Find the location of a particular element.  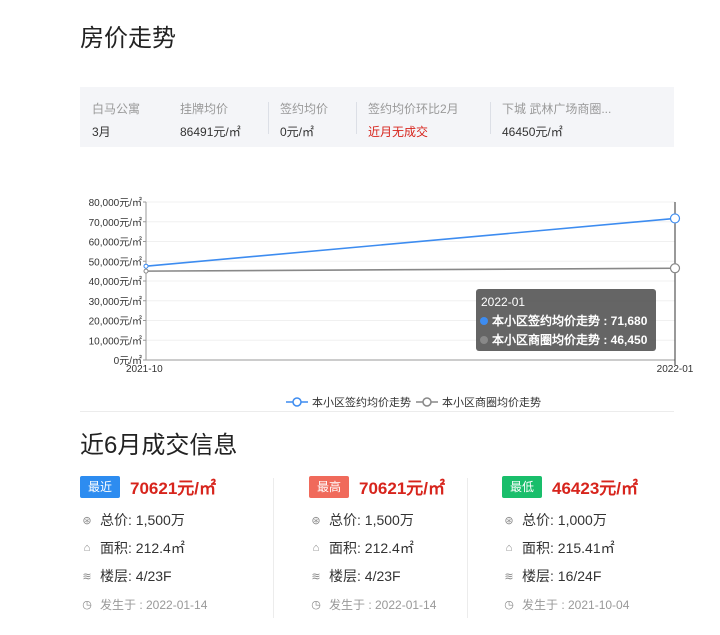

tooltip-title: 2022-01 is located at coordinates (503, 302).